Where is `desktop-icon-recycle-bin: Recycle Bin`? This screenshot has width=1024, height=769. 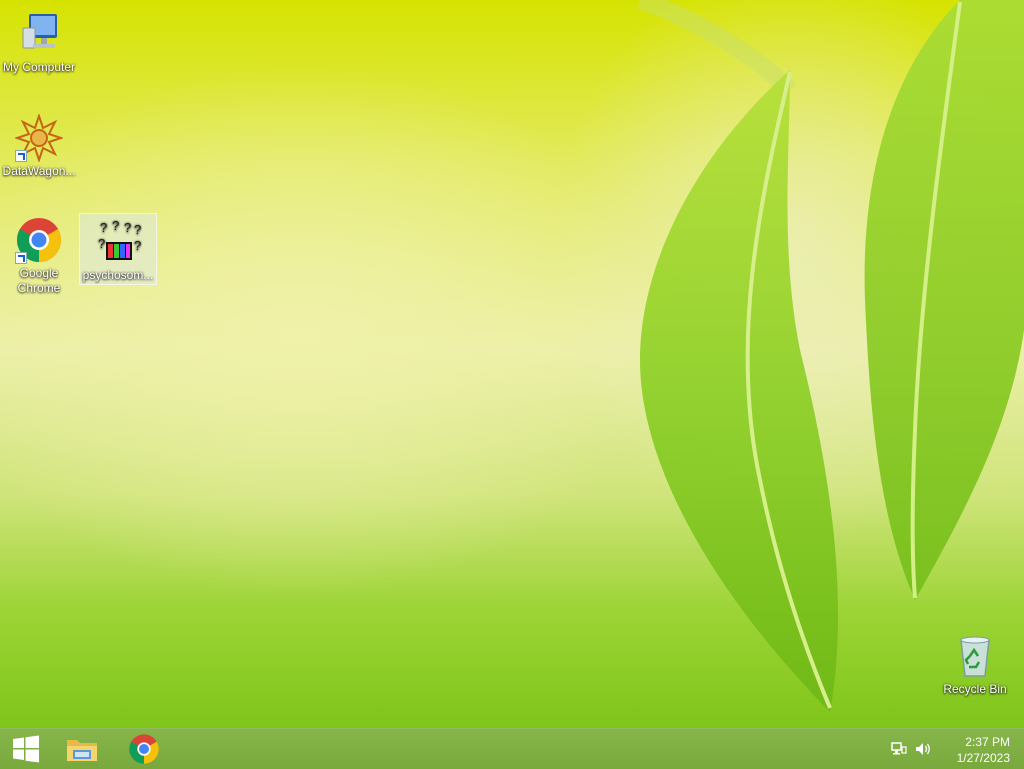
desktop-icon-recycle-bin: Recycle Bin is located at coordinates (975, 662).